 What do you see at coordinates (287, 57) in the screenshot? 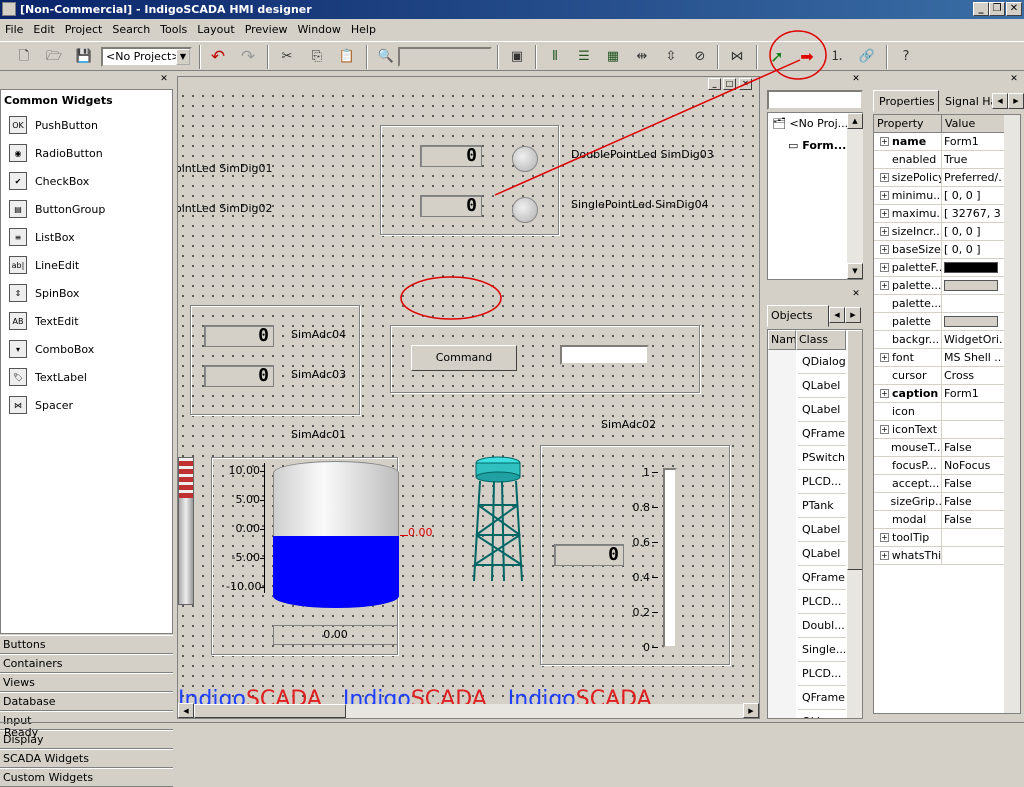
I see `cut-icon: ✂` at bounding box center [287, 57].